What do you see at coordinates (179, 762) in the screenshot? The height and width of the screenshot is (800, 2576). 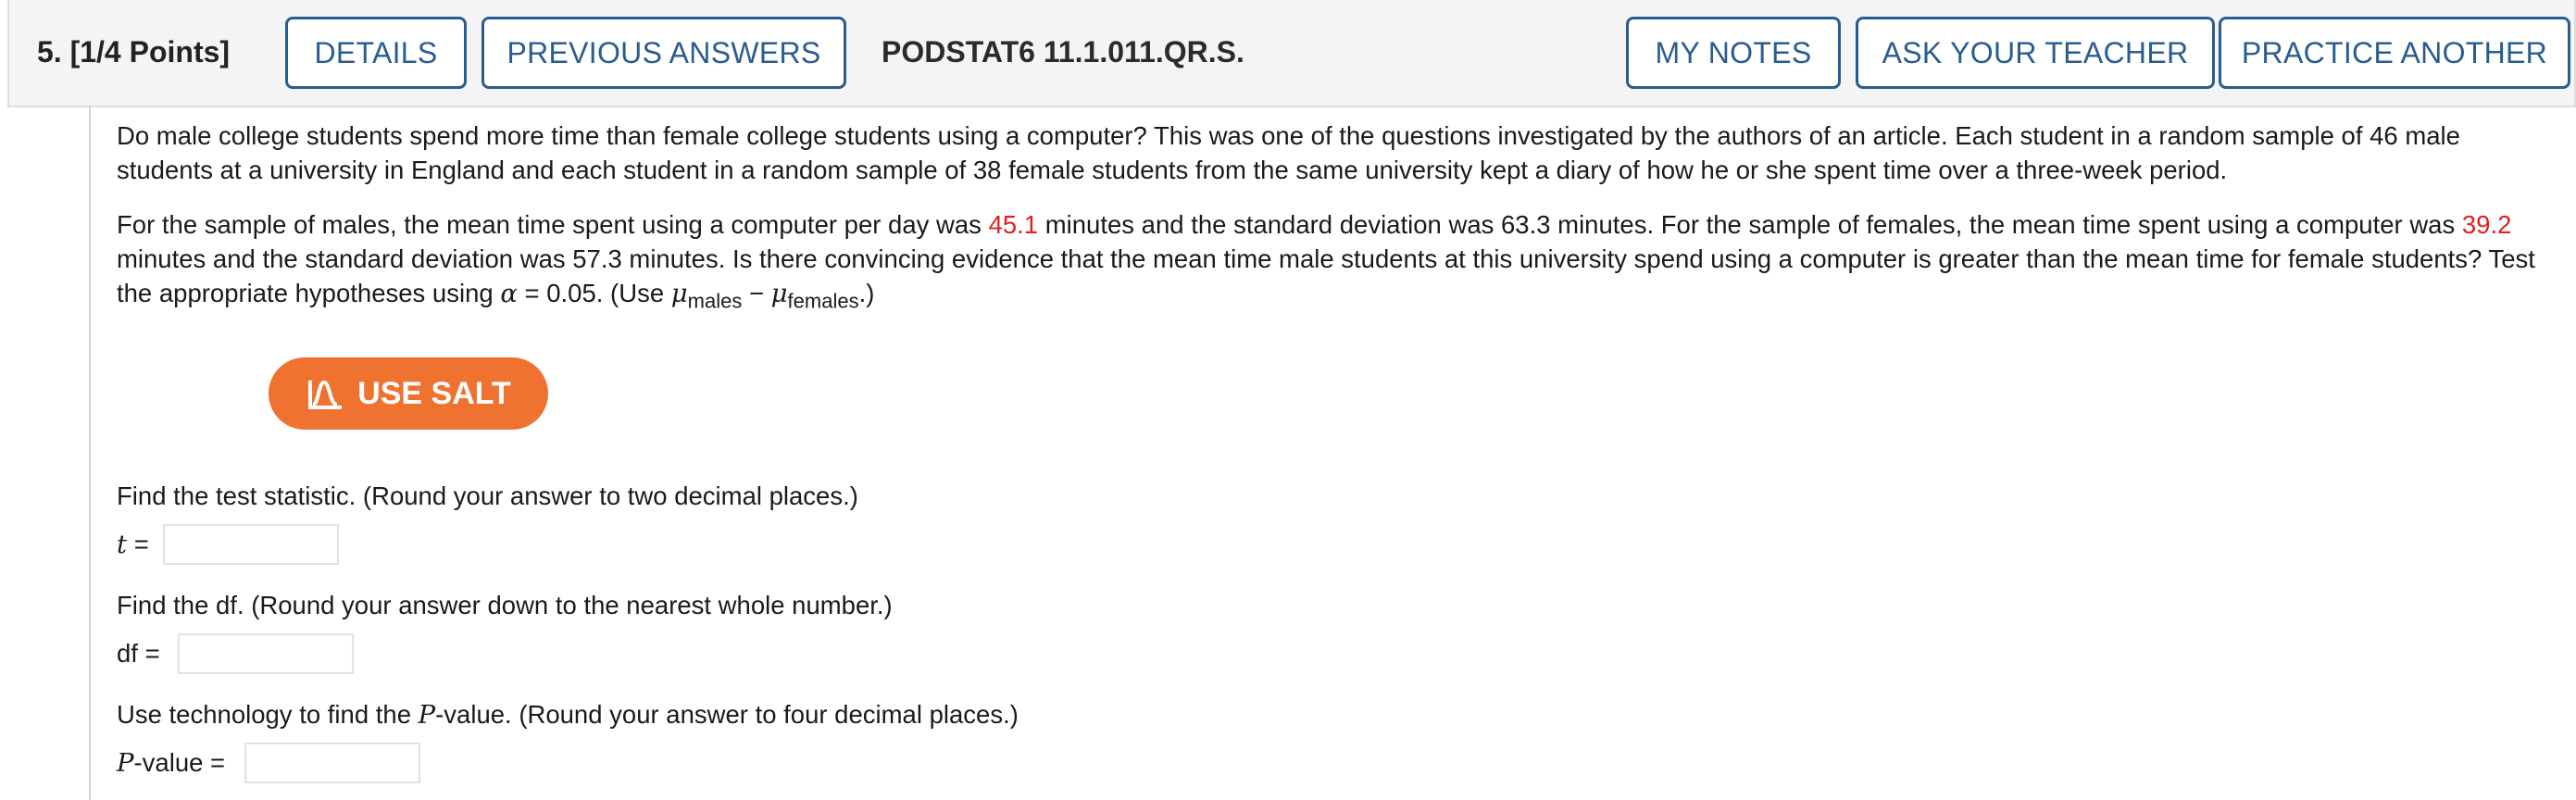 I see `p-label-rest: -value =` at bounding box center [179, 762].